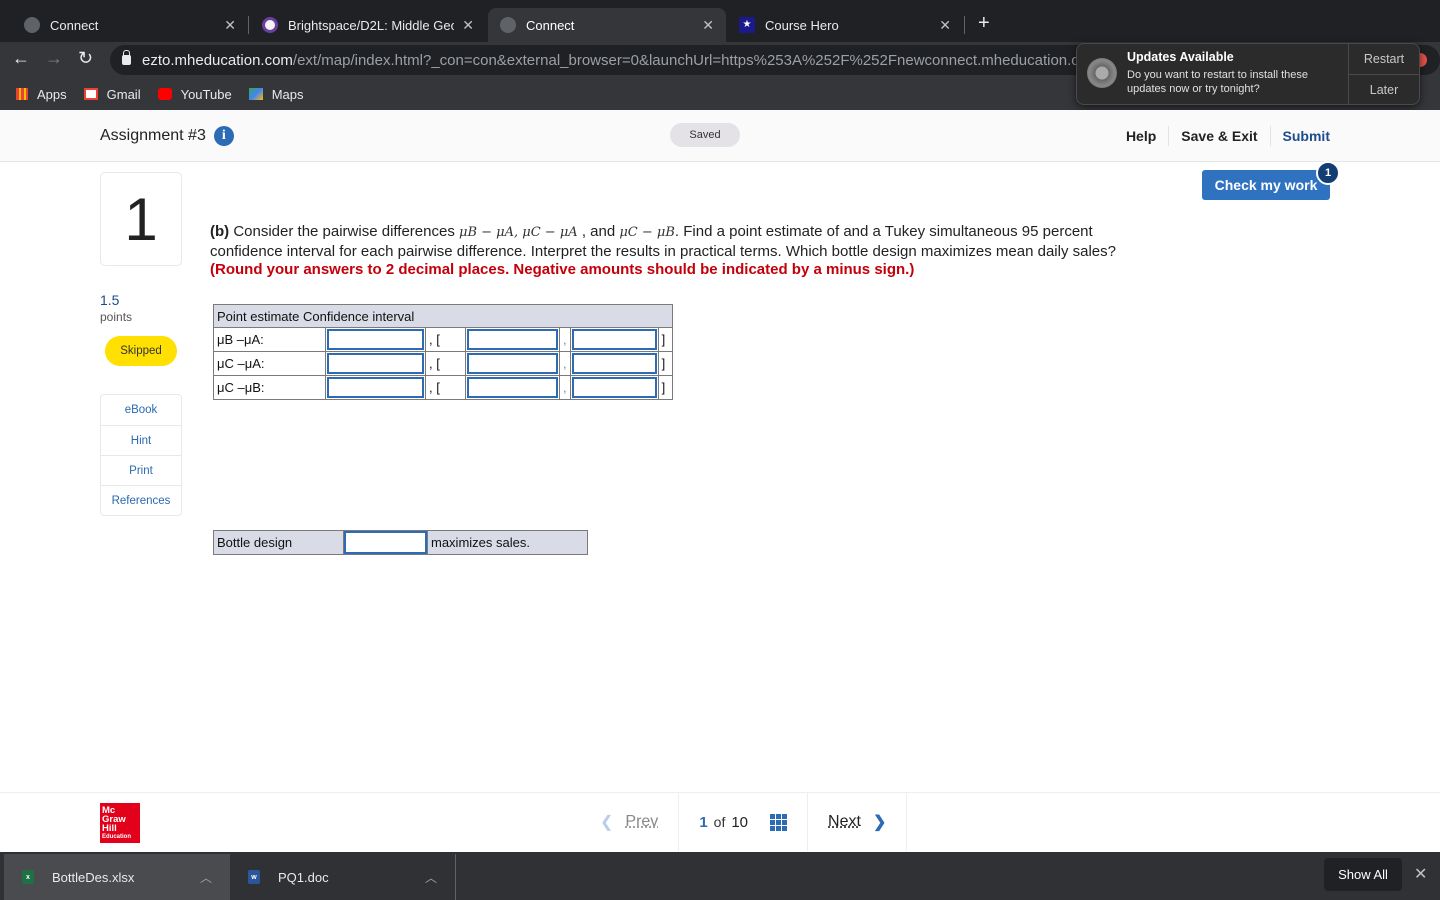 The height and width of the screenshot is (900, 1440). What do you see at coordinates (52, 94) in the screenshot?
I see `bookmark-label: Apps` at bounding box center [52, 94].